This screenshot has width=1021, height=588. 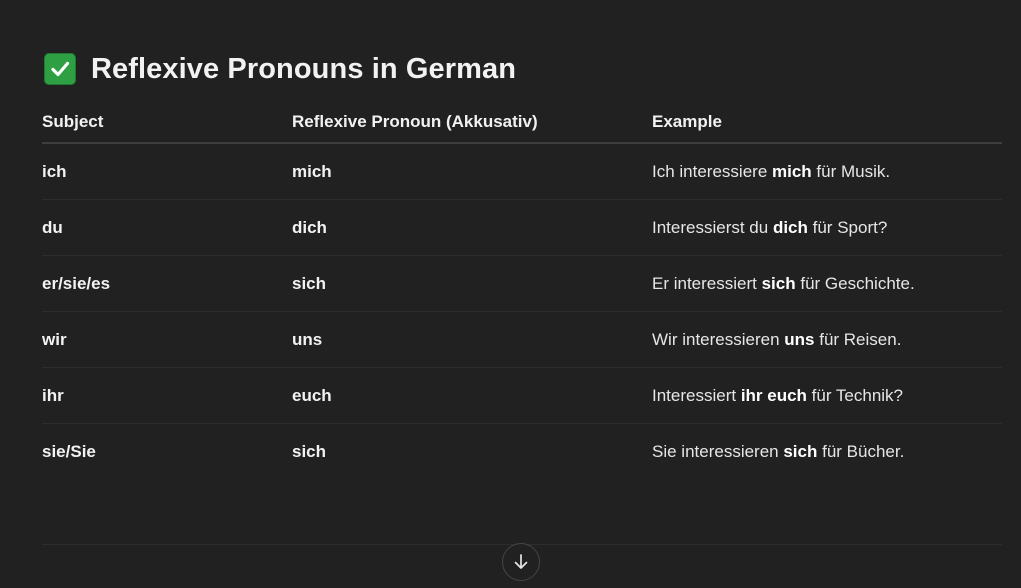 What do you see at coordinates (858, 339) in the screenshot?
I see `example-text: für Reisen.` at bounding box center [858, 339].